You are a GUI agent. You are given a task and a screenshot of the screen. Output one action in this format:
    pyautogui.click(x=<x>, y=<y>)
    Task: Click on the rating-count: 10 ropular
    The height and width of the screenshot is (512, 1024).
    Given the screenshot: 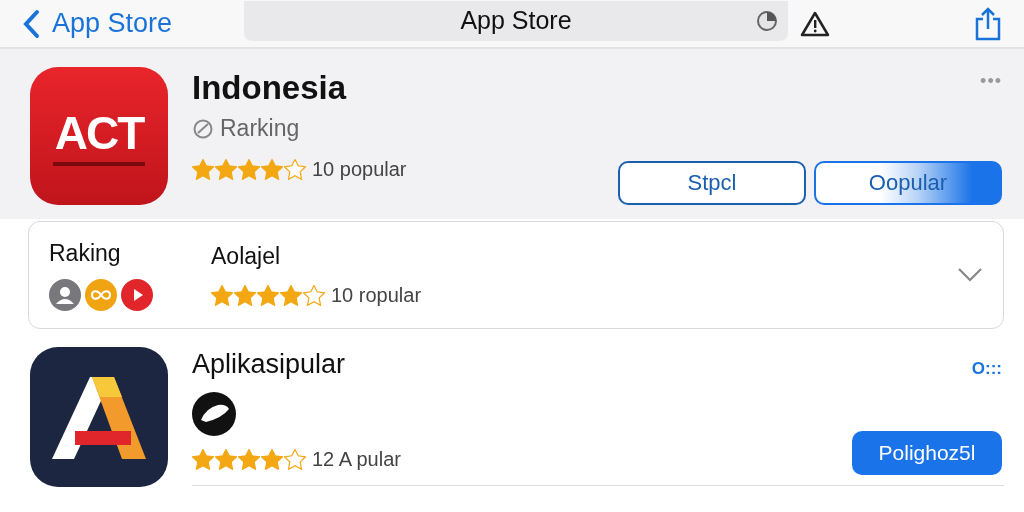 What is the action you would take?
    pyautogui.click(x=376, y=295)
    